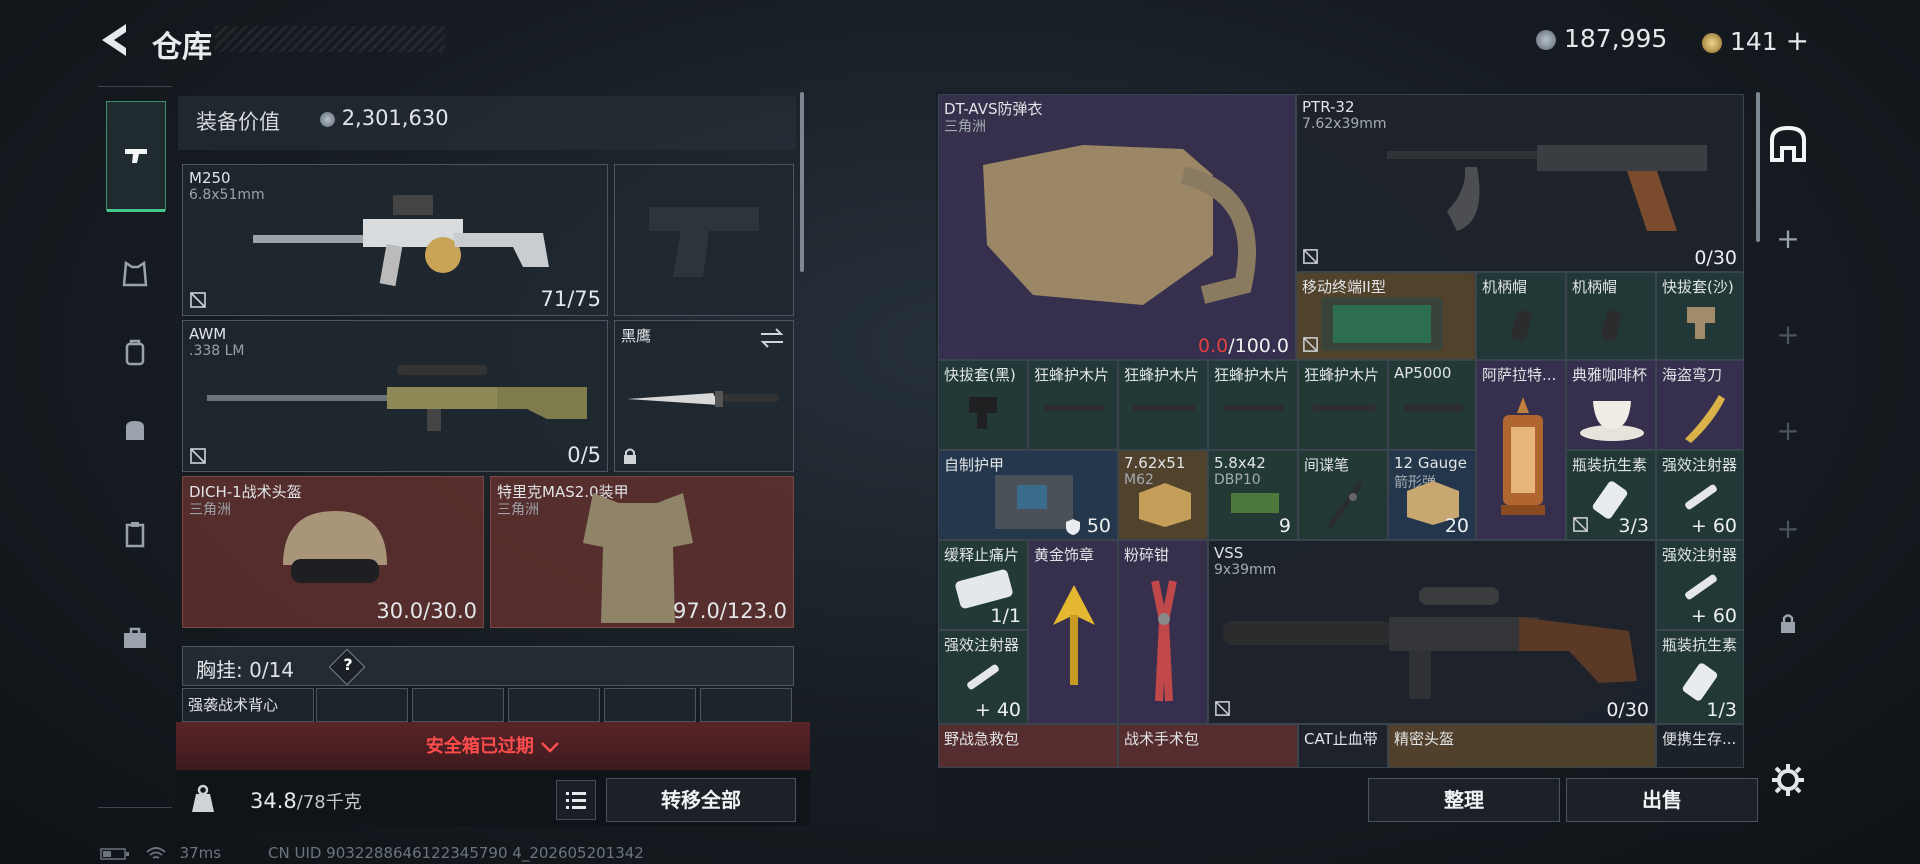 This screenshot has width=1920, height=864. Describe the element at coordinates (1700, 405) in the screenshot. I see `item-pirate-knife: 海盗弯刀` at that location.